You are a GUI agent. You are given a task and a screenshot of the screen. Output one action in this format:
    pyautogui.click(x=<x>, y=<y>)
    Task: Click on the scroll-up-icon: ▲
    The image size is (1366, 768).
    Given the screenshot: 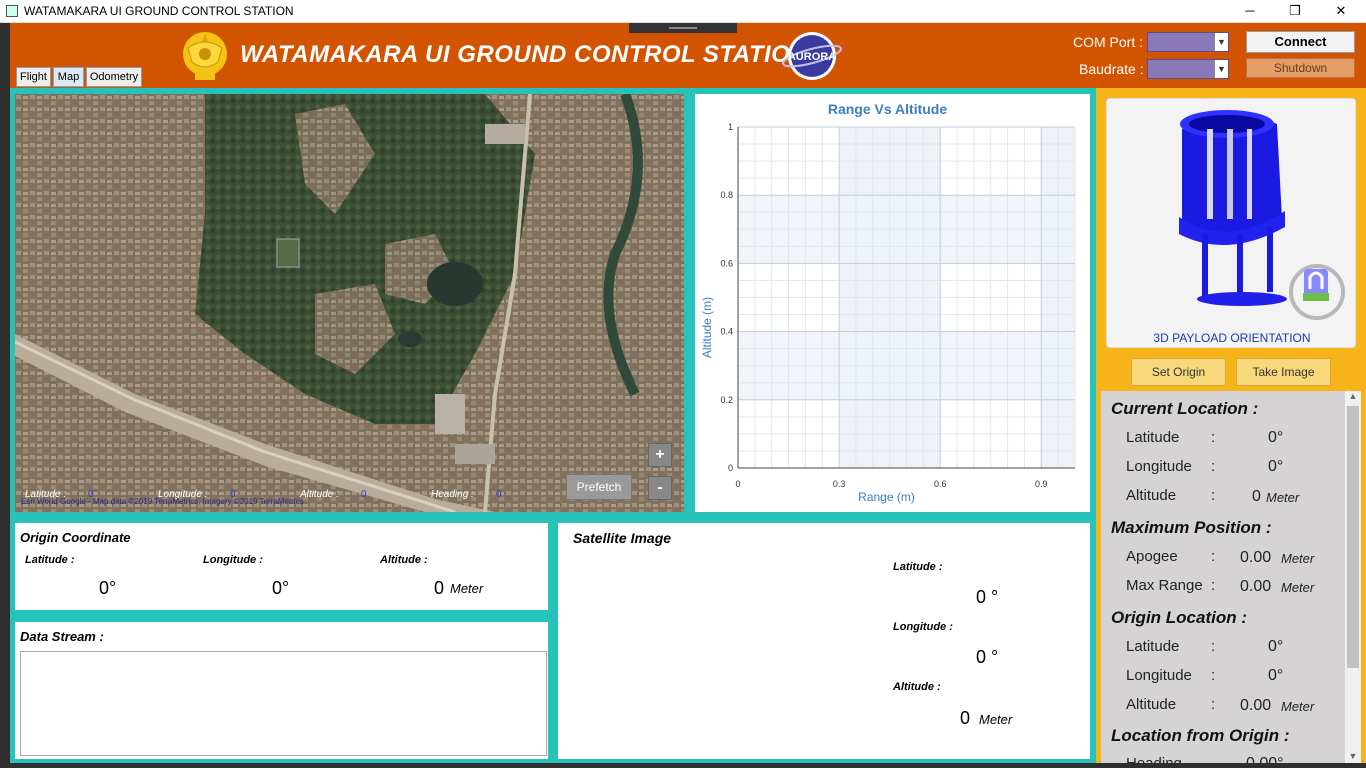 What is the action you would take?
    pyautogui.click(x=1353, y=398)
    